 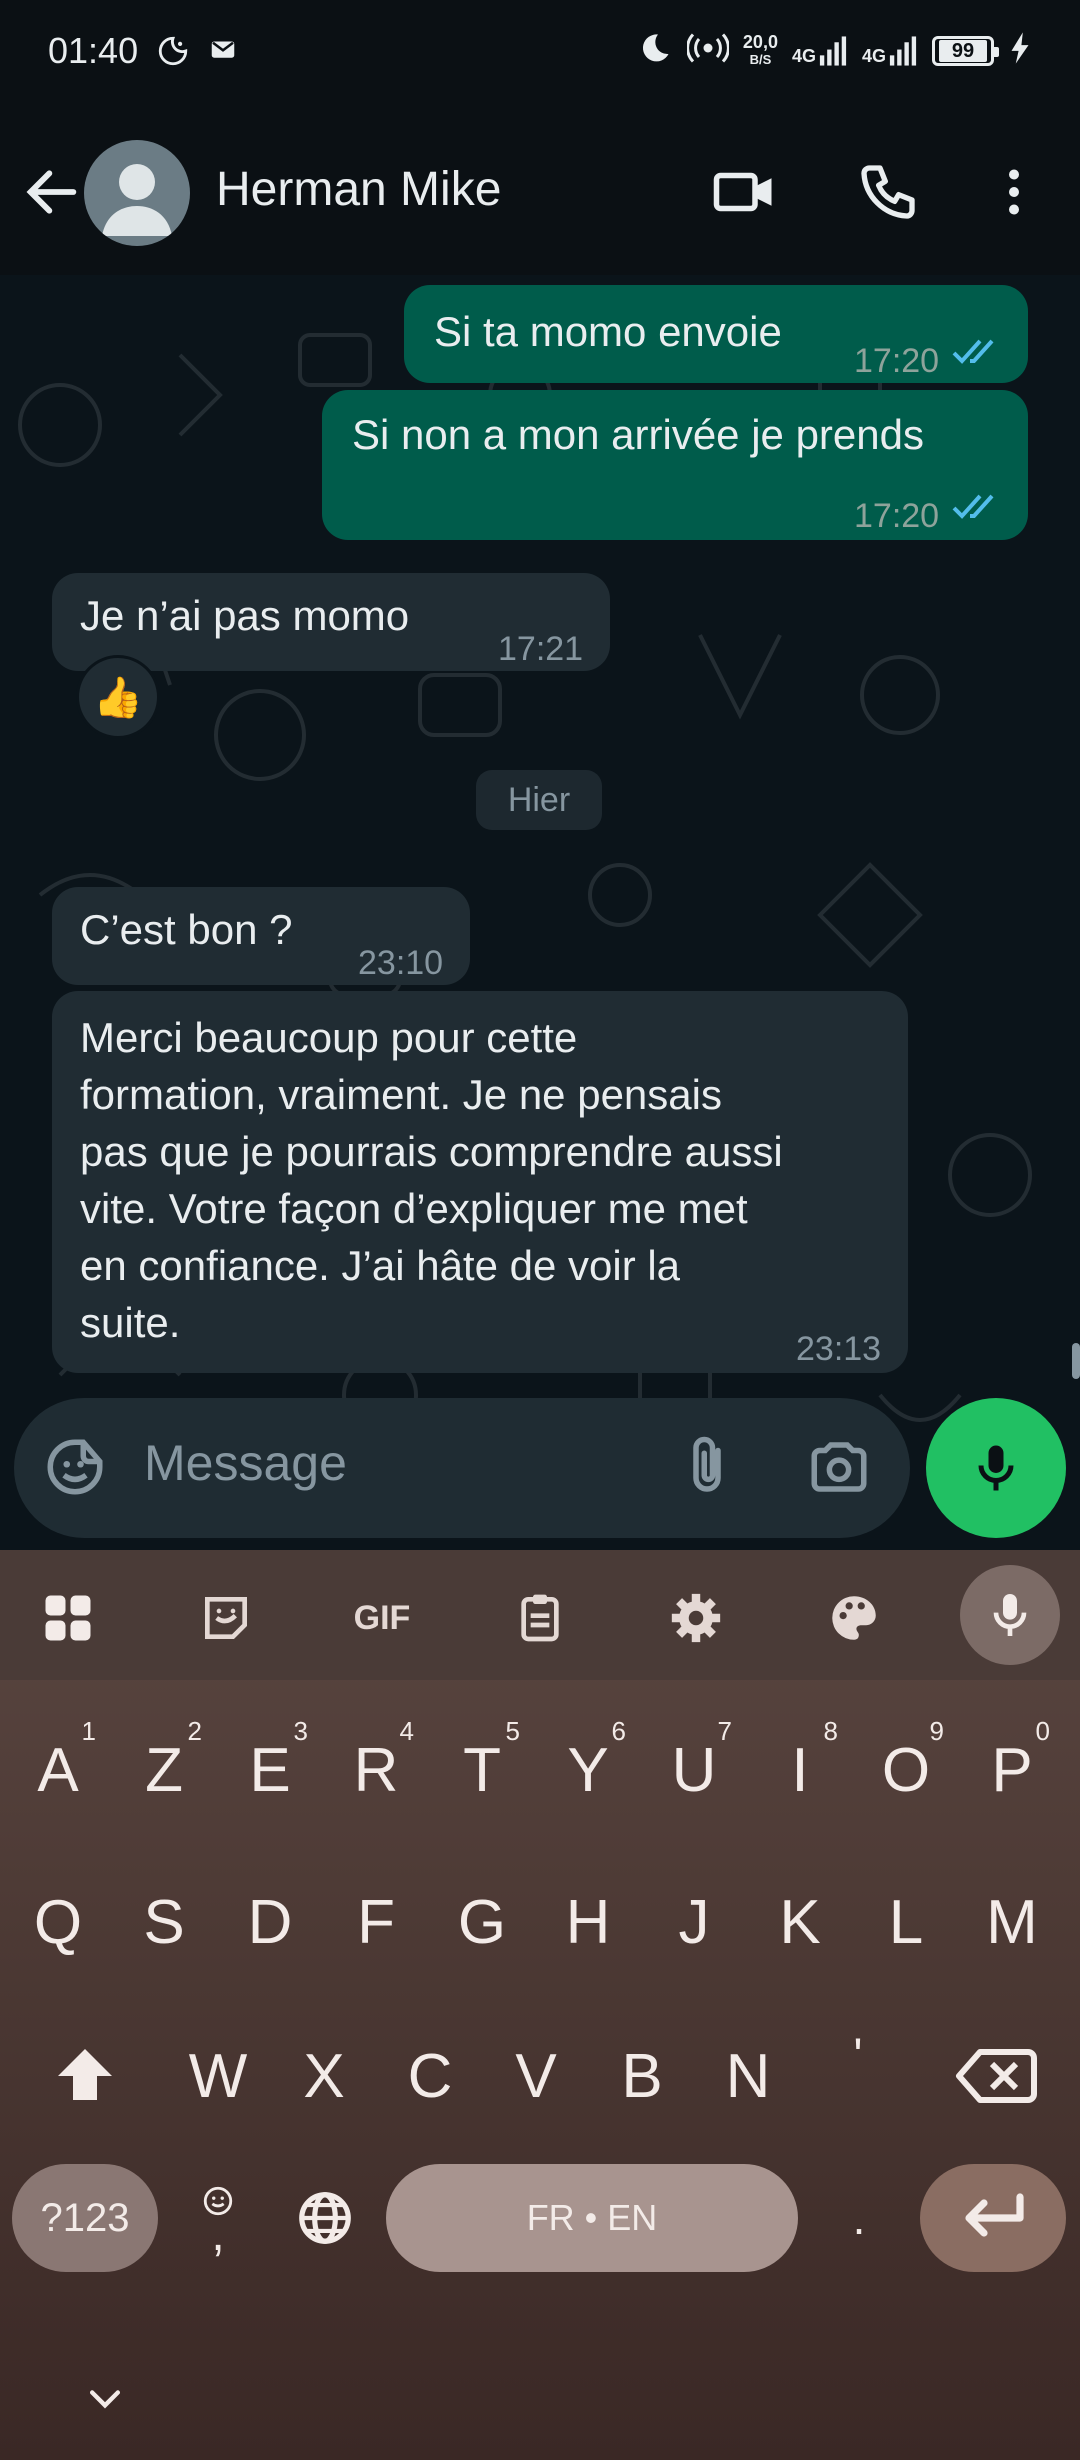 What do you see at coordinates (376, 1770) in the screenshot?
I see `key-r: R4` at bounding box center [376, 1770].